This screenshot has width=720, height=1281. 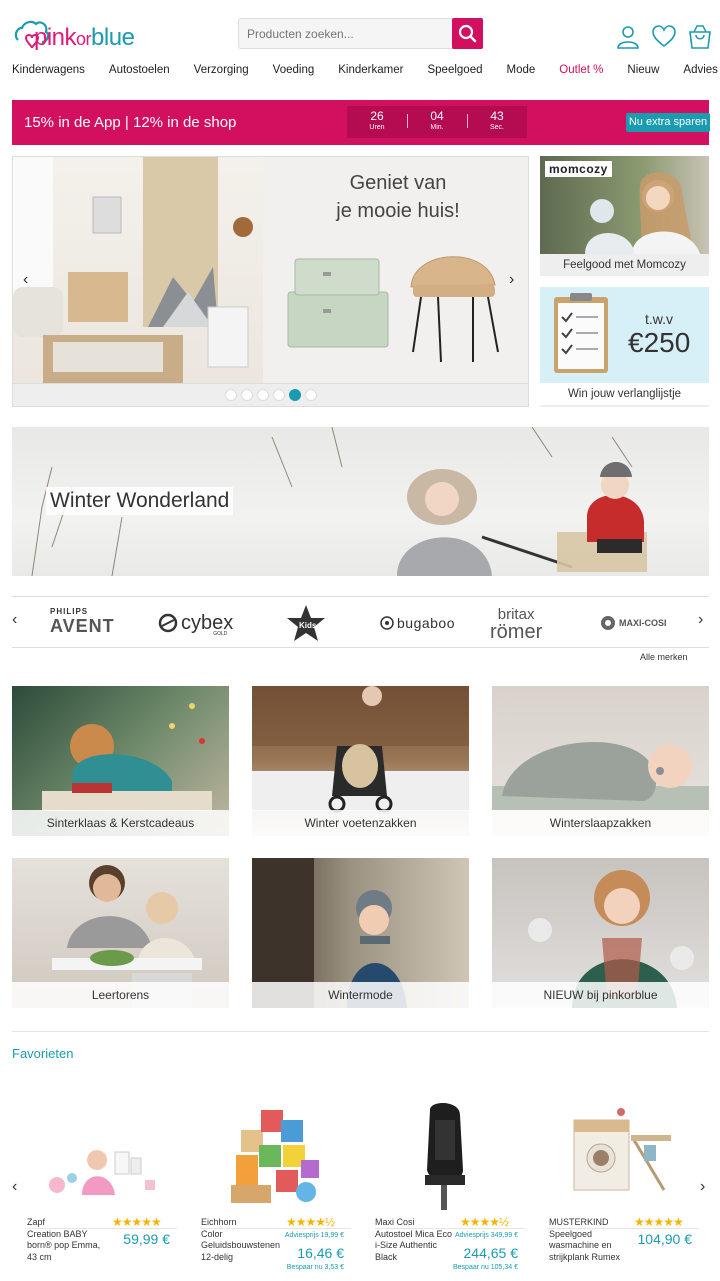 I want to click on hero-room-image, so click(x=138, y=270).